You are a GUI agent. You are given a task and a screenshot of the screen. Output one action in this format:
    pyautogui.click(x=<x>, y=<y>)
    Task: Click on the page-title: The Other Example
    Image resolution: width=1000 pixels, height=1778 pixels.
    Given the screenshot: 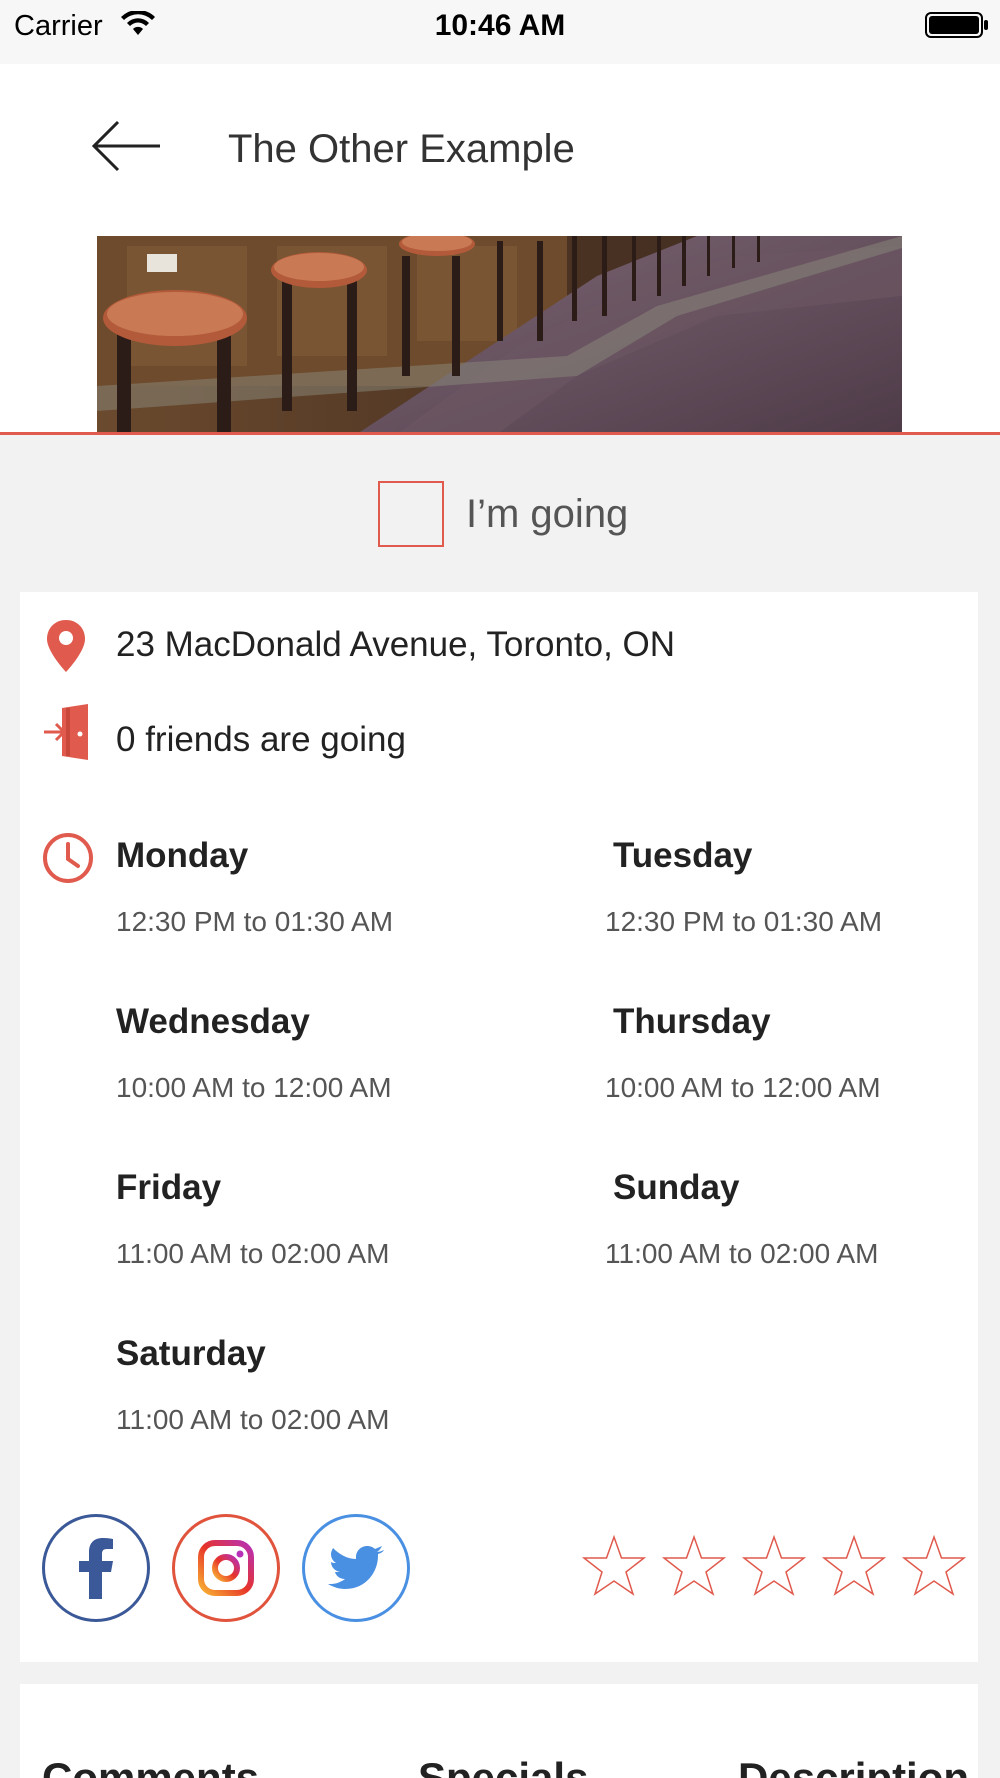 What is the action you would take?
    pyautogui.click(x=401, y=149)
    